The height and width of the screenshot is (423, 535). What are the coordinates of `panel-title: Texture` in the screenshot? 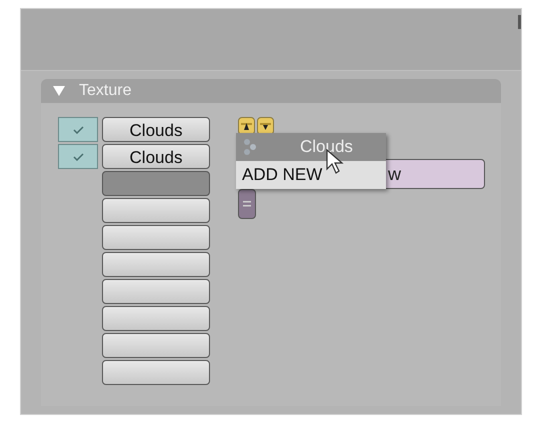 It's located at (105, 91).